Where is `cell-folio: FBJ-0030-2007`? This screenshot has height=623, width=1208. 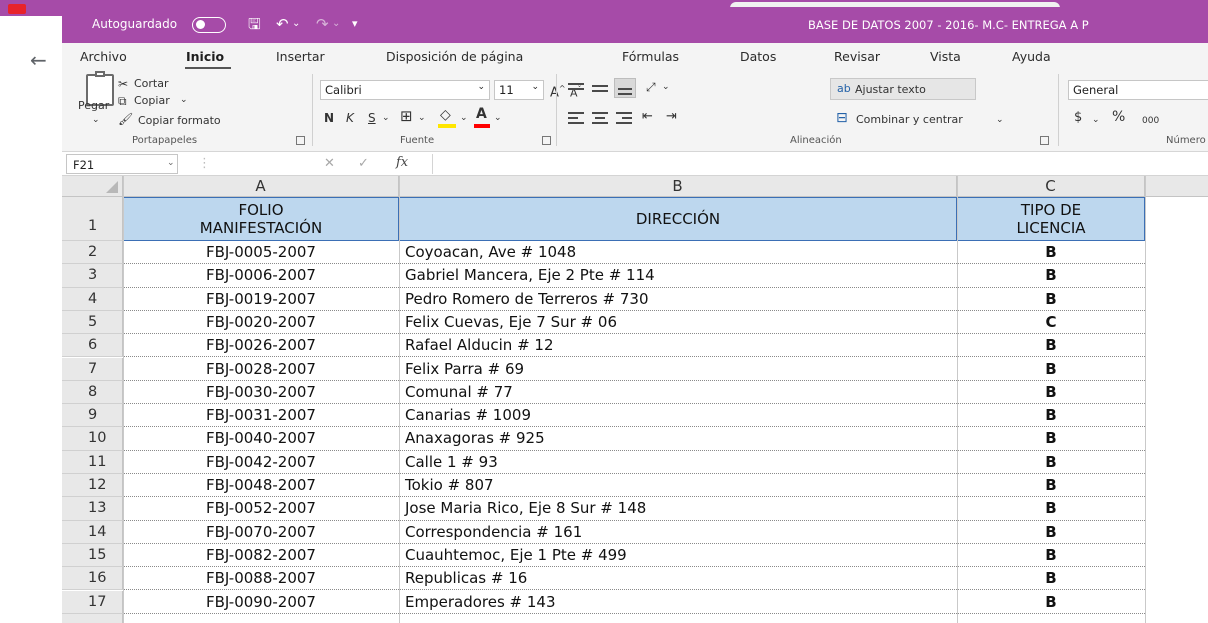 cell-folio: FBJ-0030-2007 is located at coordinates (261, 393).